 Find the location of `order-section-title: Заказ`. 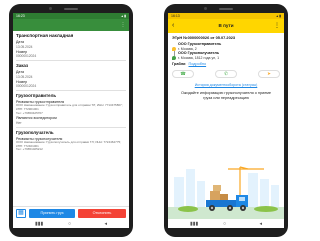

order-section-title: Заказ is located at coordinates (22, 66).